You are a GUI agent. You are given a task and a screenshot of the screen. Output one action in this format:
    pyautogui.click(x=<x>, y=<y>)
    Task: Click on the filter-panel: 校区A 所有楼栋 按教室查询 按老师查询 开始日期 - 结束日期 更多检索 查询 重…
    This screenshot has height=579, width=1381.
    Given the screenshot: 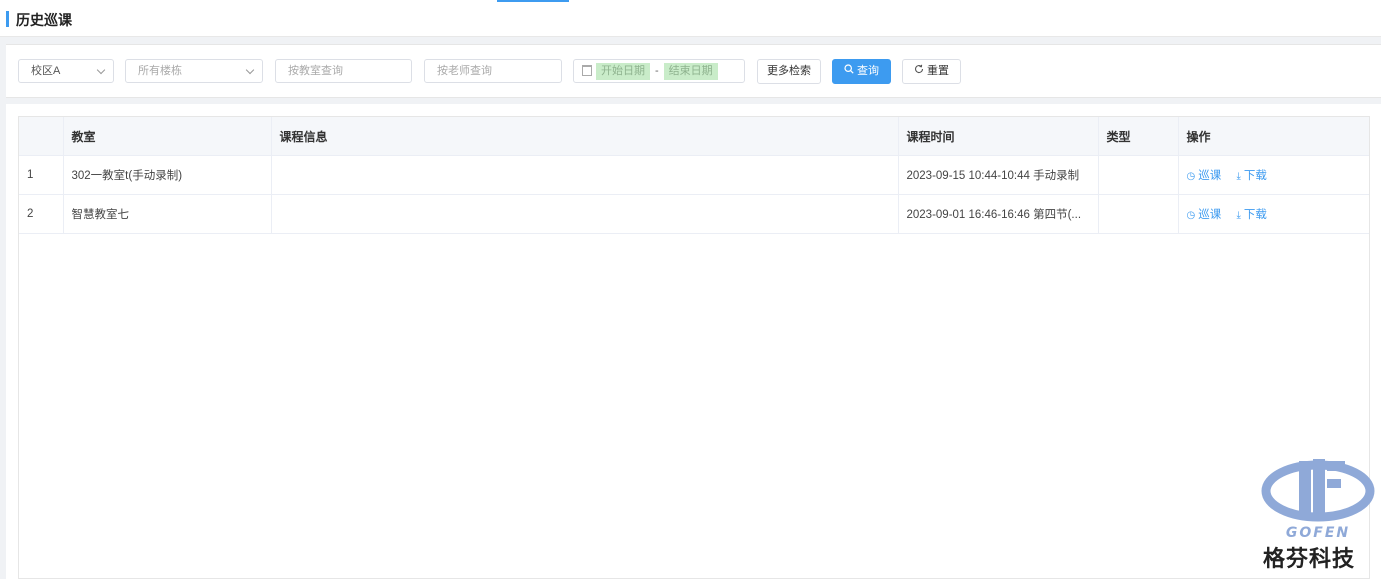 What is the action you would take?
    pyautogui.click(x=693, y=71)
    